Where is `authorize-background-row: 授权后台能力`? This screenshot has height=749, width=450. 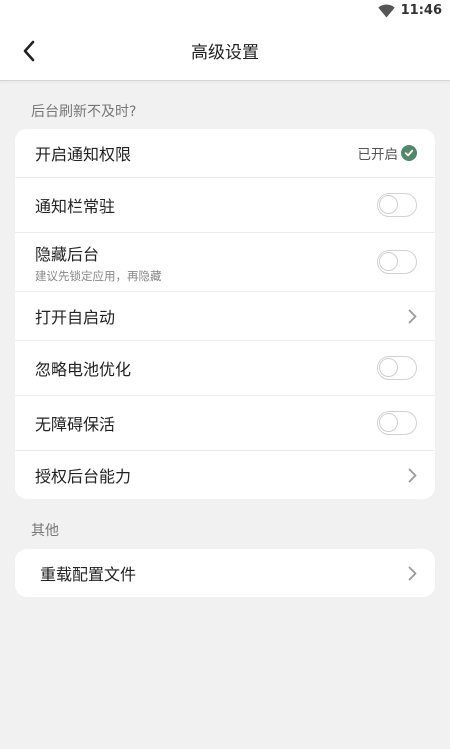 authorize-background-row: 授权后台能力 is located at coordinates (225, 475).